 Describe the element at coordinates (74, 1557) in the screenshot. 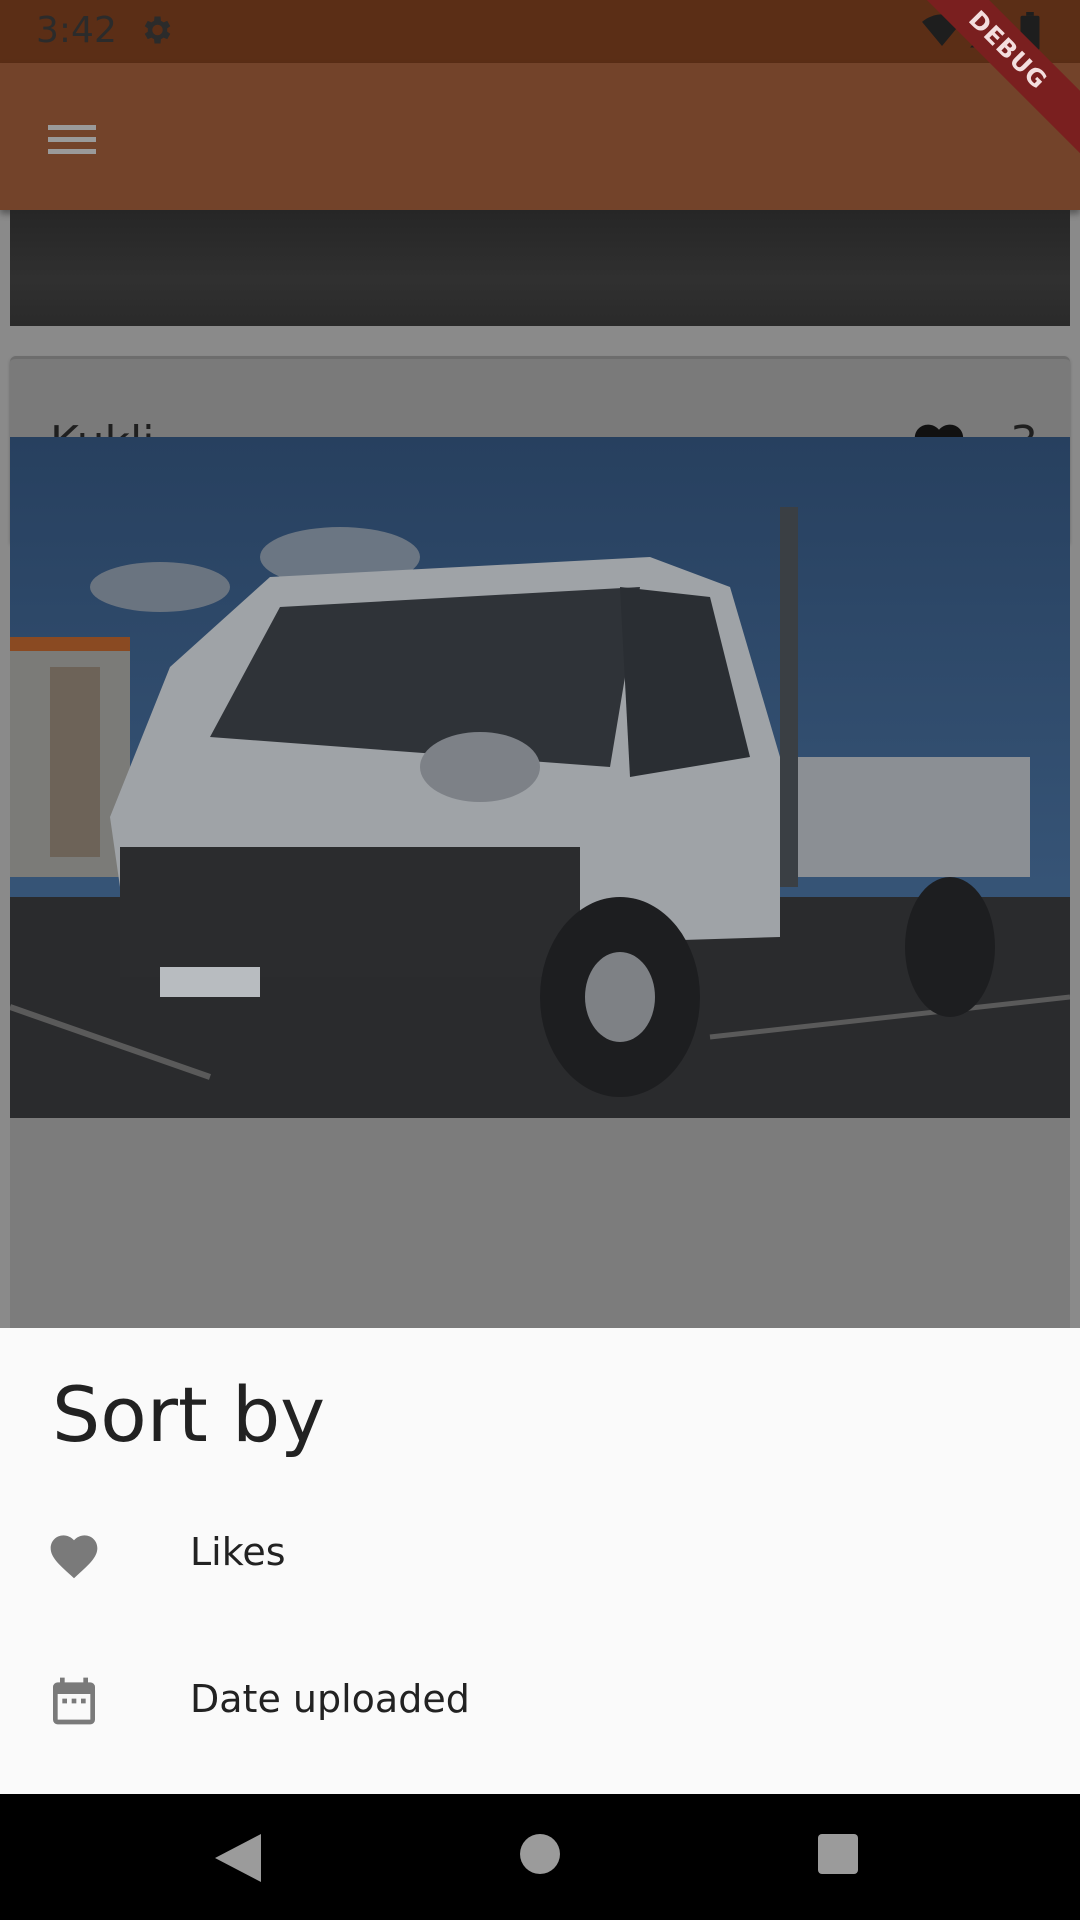

I see `heart-icon` at that location.